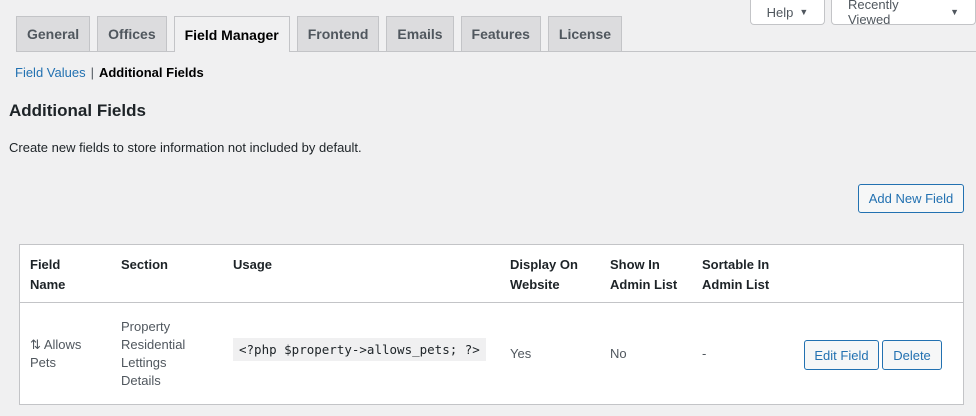 The width and height of the screenshot is (976, 416). I want to click on show-admin-cell: No, so click(618, 353).